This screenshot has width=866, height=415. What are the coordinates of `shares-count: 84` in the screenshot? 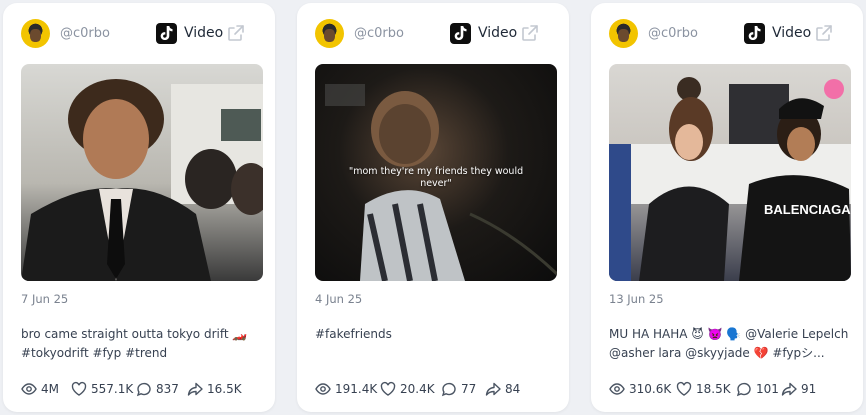 It's located at (513, 389).